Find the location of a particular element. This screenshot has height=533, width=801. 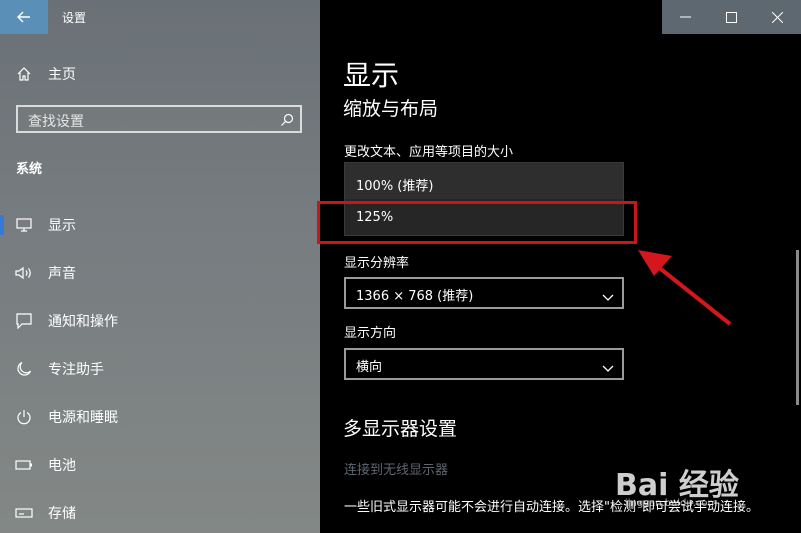

sidebar-item-battery: 电池 is located at coordinates (160, 465).